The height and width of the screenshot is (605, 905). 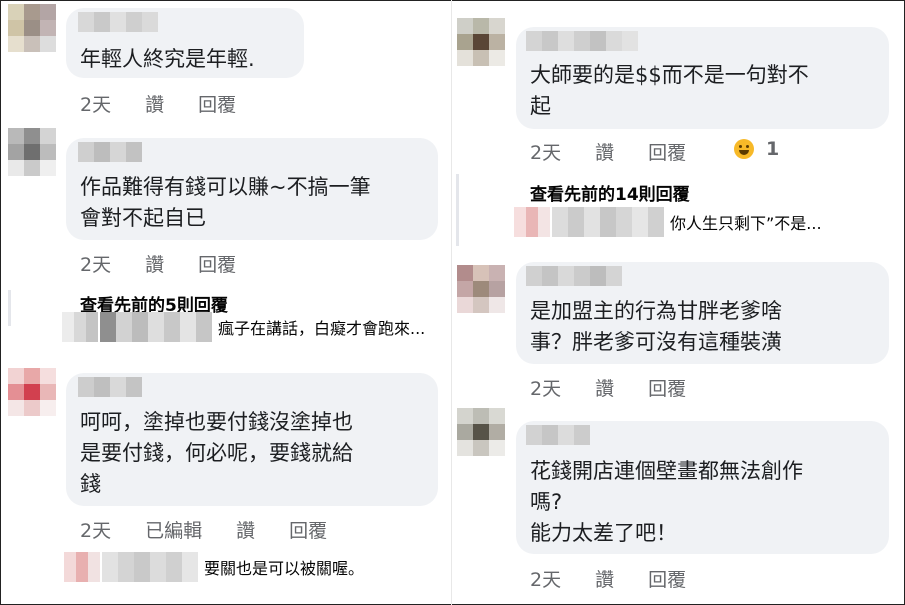 I want to click on edited-label: 已編輯, so click(x=174, y=531).